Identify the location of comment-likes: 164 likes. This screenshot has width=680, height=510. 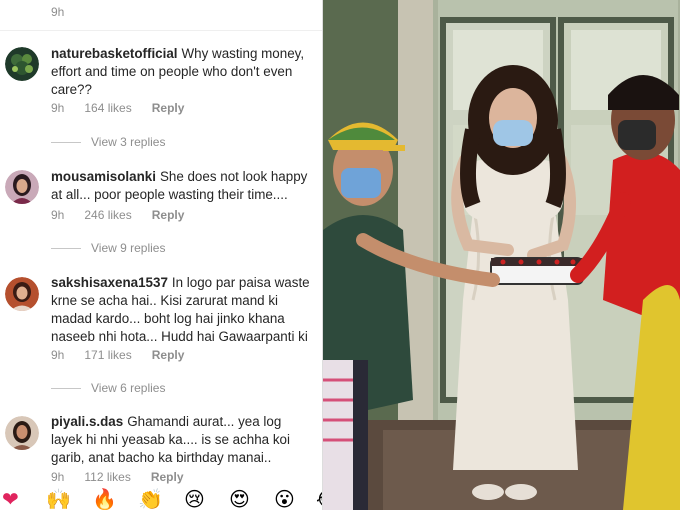
(107, 108).